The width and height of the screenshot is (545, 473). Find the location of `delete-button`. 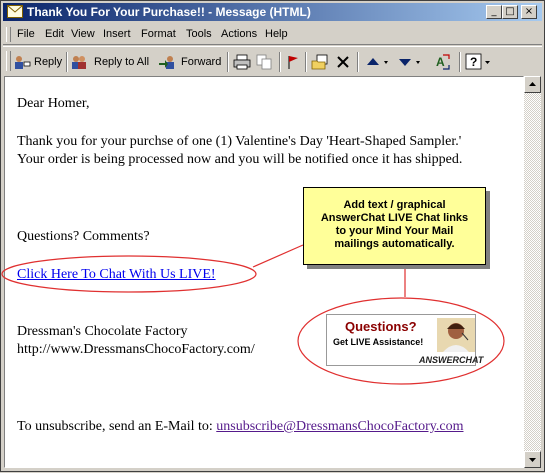

delete-button is located at coordinates (343, 62).